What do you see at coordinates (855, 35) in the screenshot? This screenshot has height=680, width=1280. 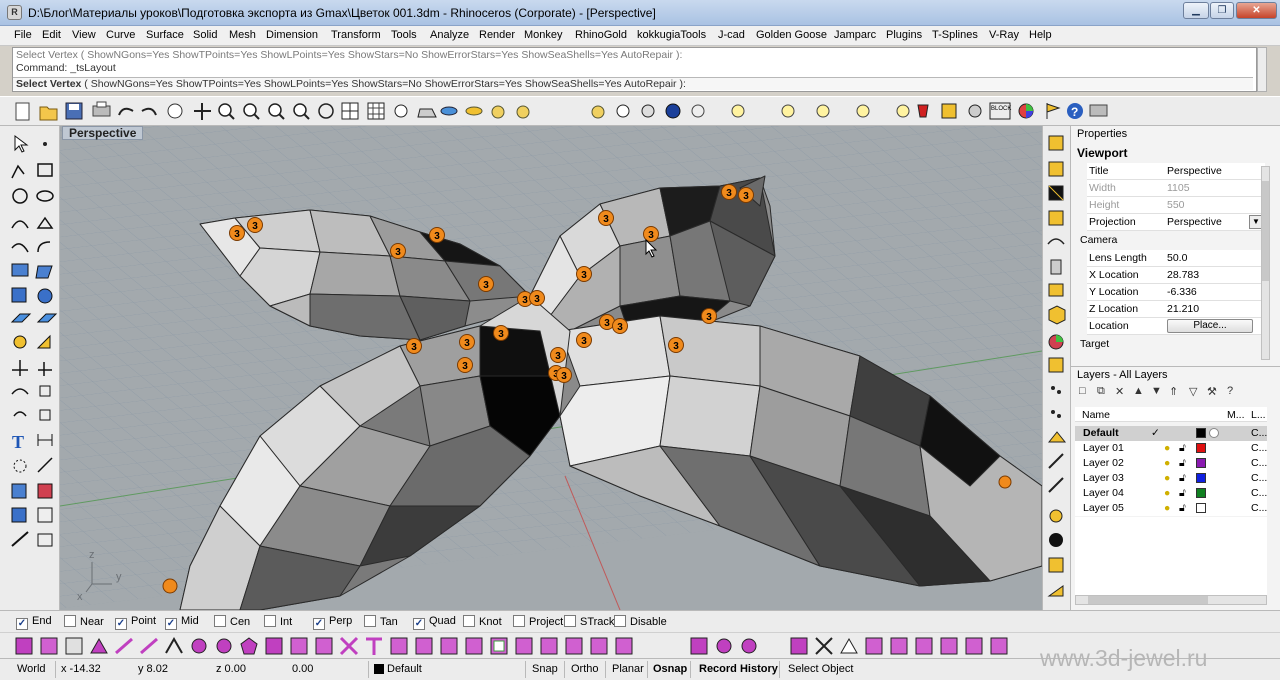 I see `menu-jamparc: Jamparc` at bounding box center [855, 35].